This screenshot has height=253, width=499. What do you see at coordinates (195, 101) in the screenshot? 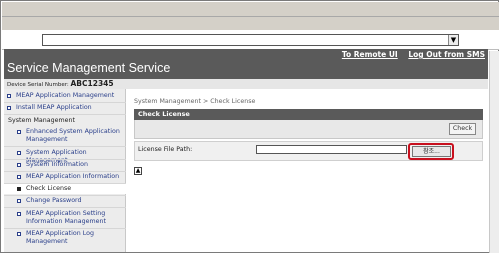
I see `breadcrumb: System Management > Check License` at bounding box center [195, 101].